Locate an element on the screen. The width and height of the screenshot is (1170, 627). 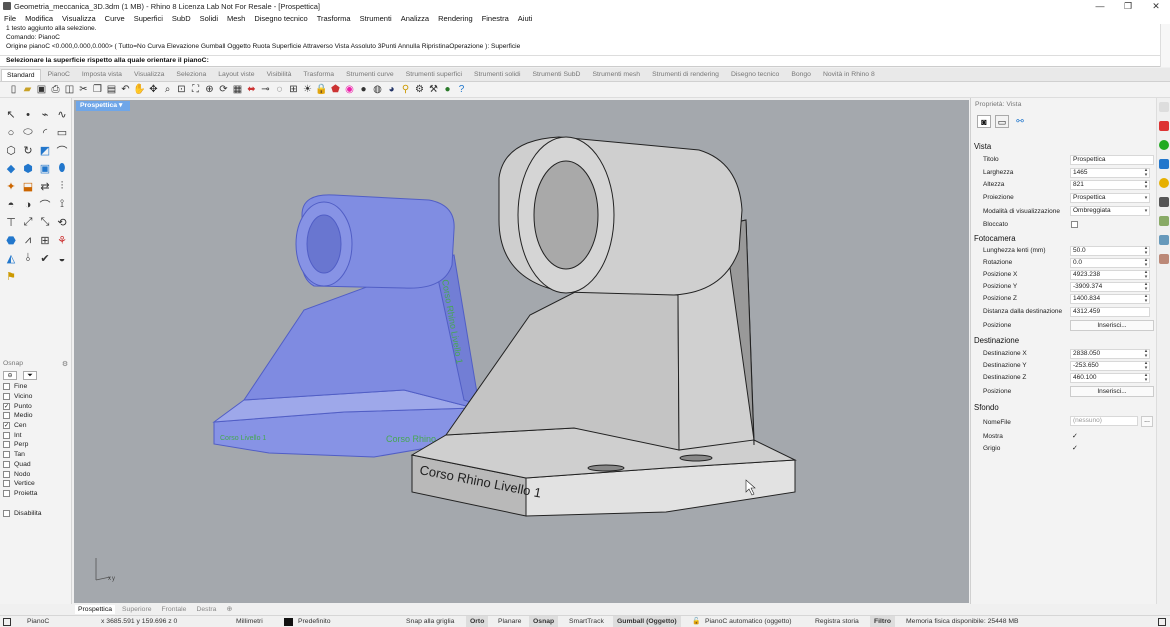
mesh-icon: ✦ is located at coordinates (11, 186).